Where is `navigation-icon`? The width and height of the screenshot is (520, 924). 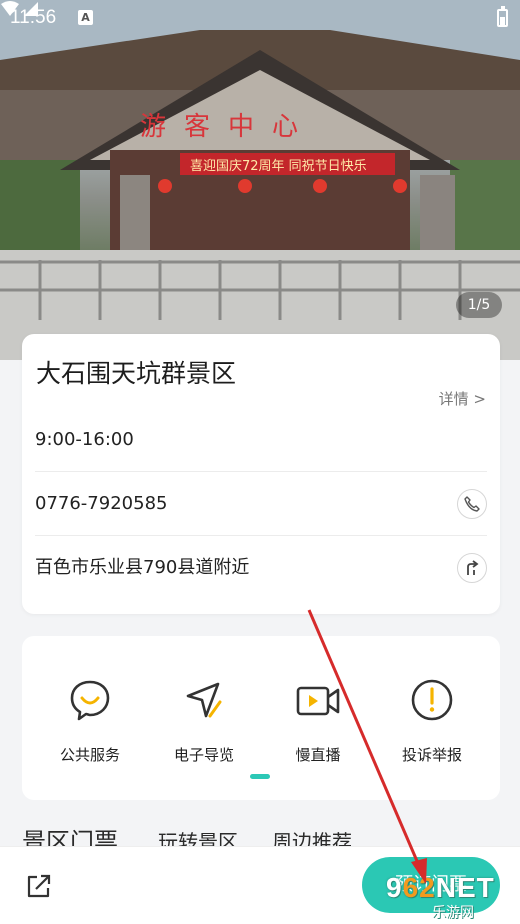 navigation-icon is located at coordinates (204, 700).